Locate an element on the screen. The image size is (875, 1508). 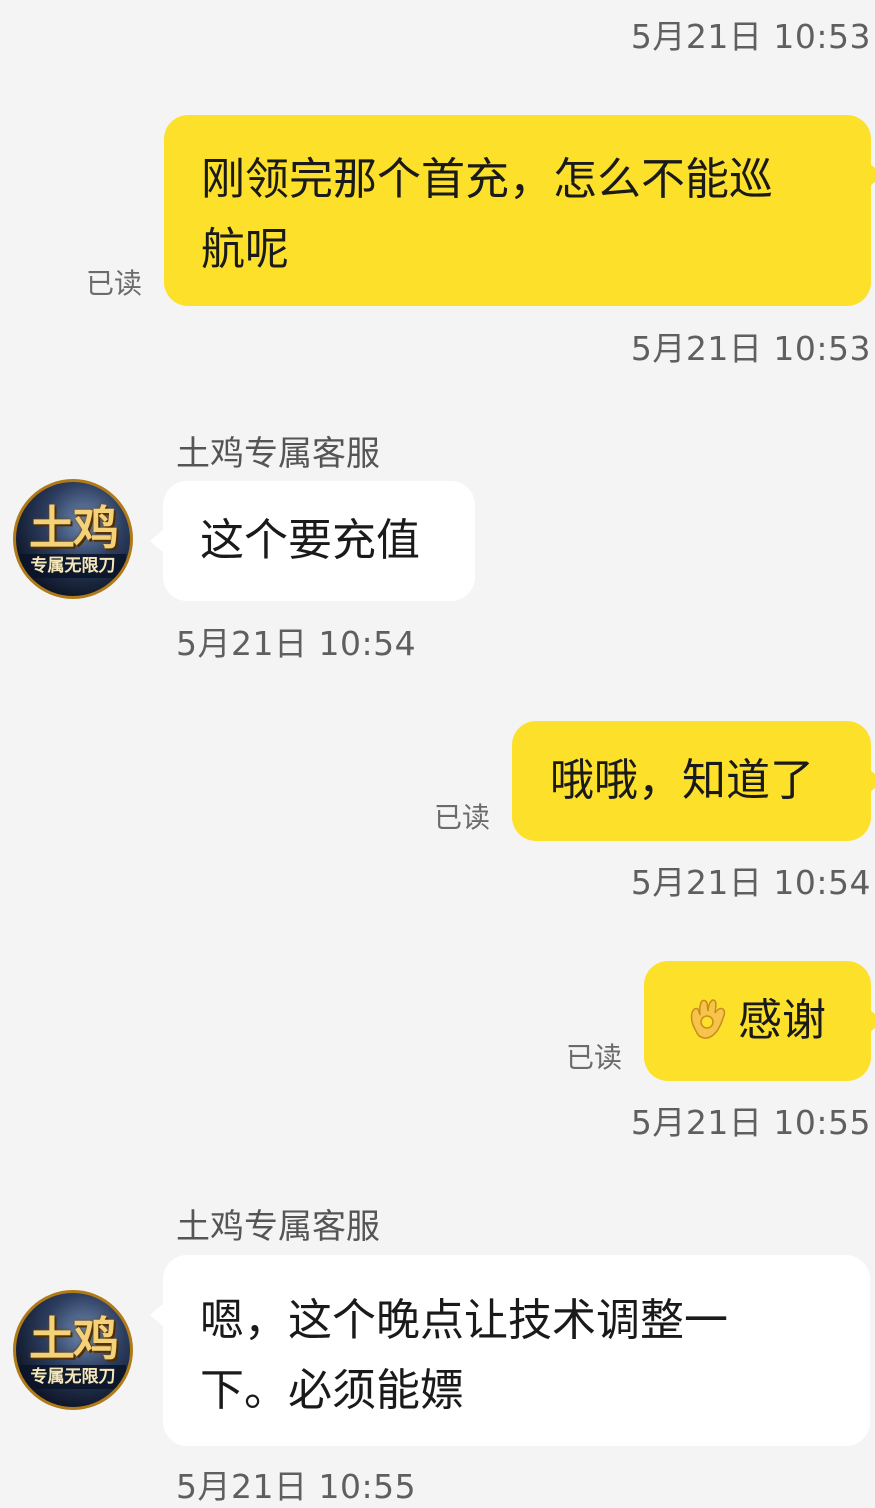
message-text: 这个要充值 is located at coordinates (310, 540).